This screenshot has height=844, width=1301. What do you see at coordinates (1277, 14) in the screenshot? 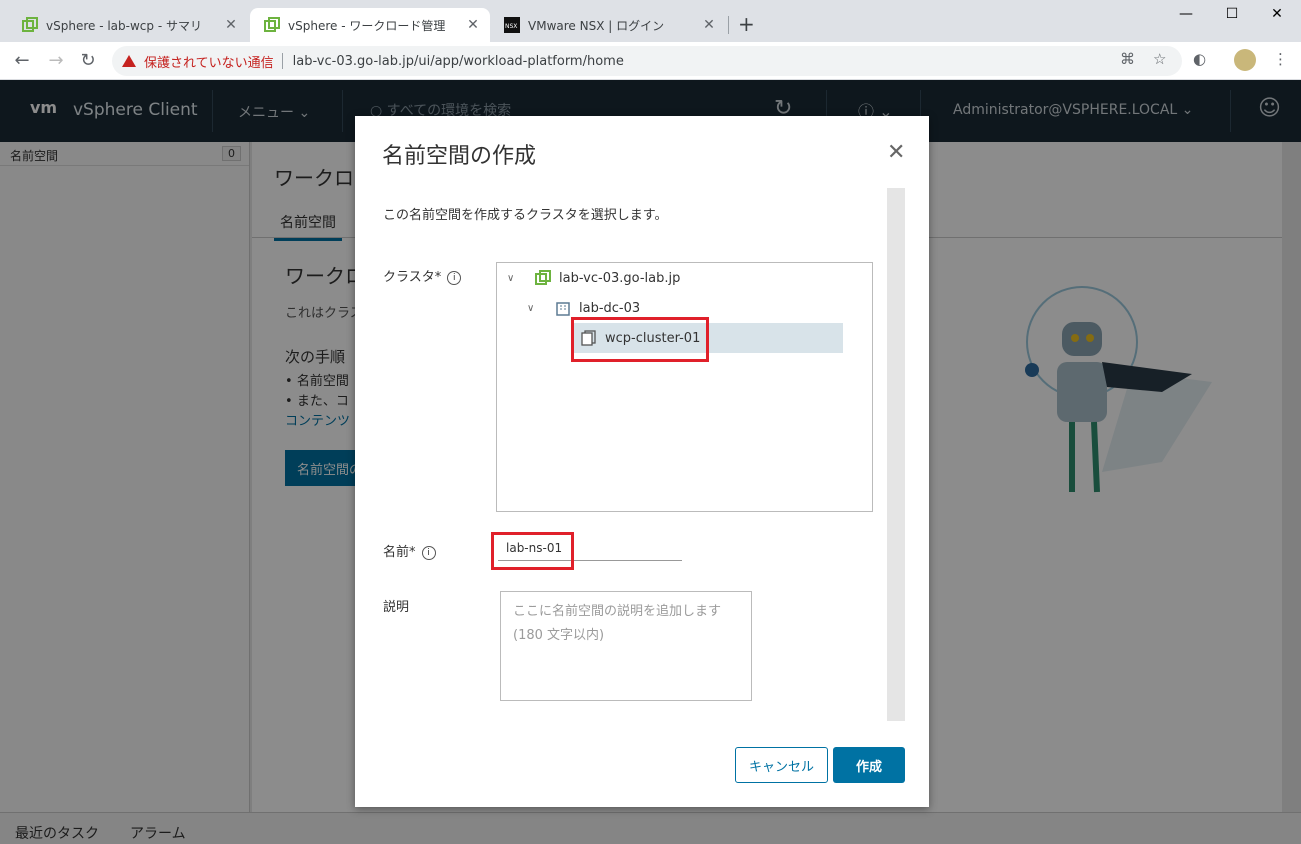
I see `window-close-icon: ✕` at bounding box center [1277, 14].